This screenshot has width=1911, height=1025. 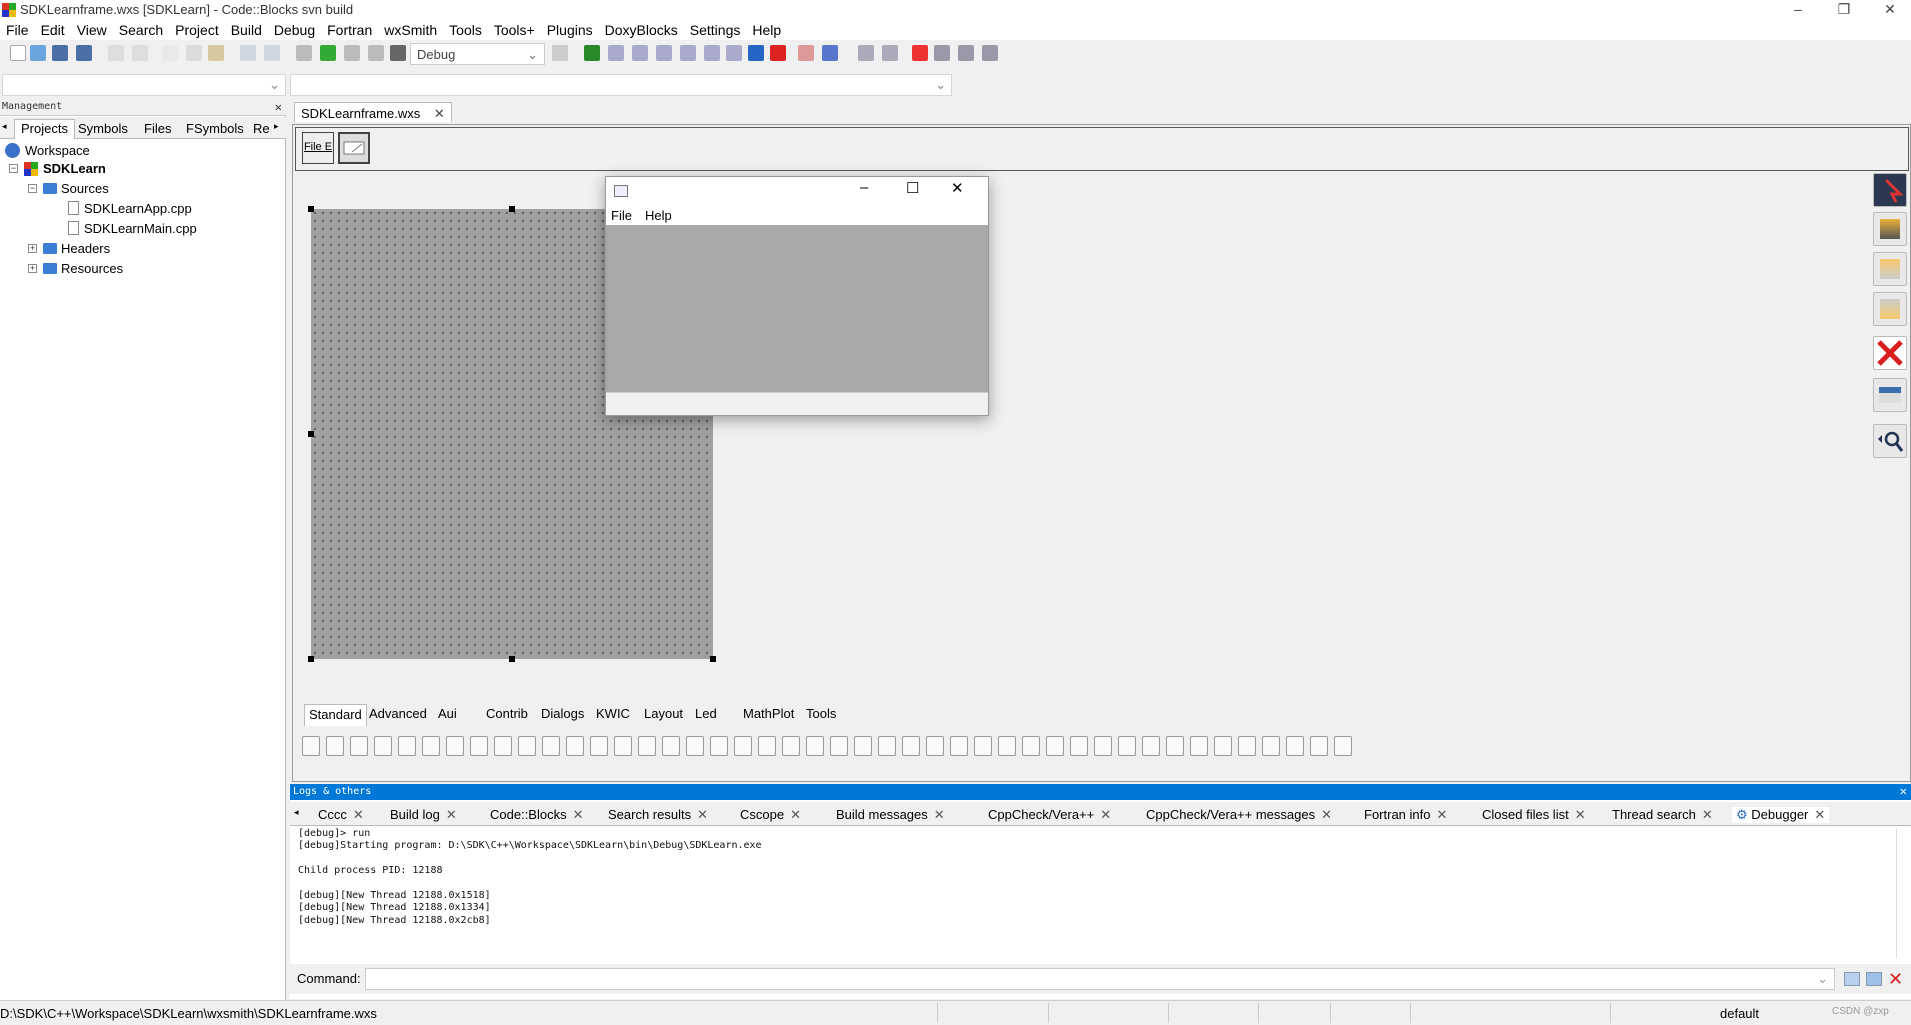 What do you see at coordinates (1890, 309) in the screenshot?
I see `insert-after-icon` at bounding box center [1890, 309].